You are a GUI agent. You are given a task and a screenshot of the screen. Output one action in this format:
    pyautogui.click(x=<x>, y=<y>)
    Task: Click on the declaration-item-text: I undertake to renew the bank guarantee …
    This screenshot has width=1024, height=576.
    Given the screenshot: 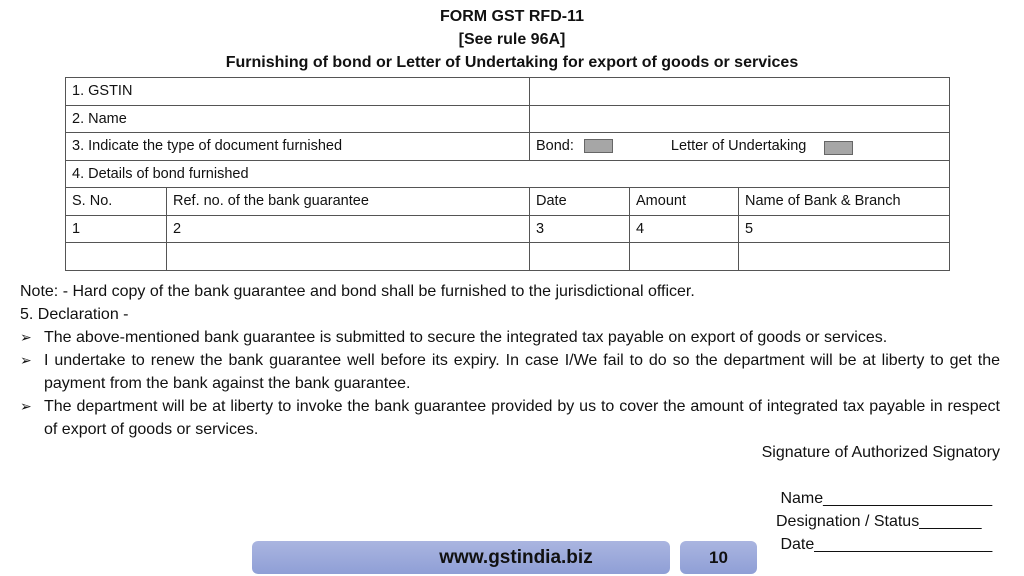 What is the action you would take?
    pyautogui.click(x=522, y=372)
    